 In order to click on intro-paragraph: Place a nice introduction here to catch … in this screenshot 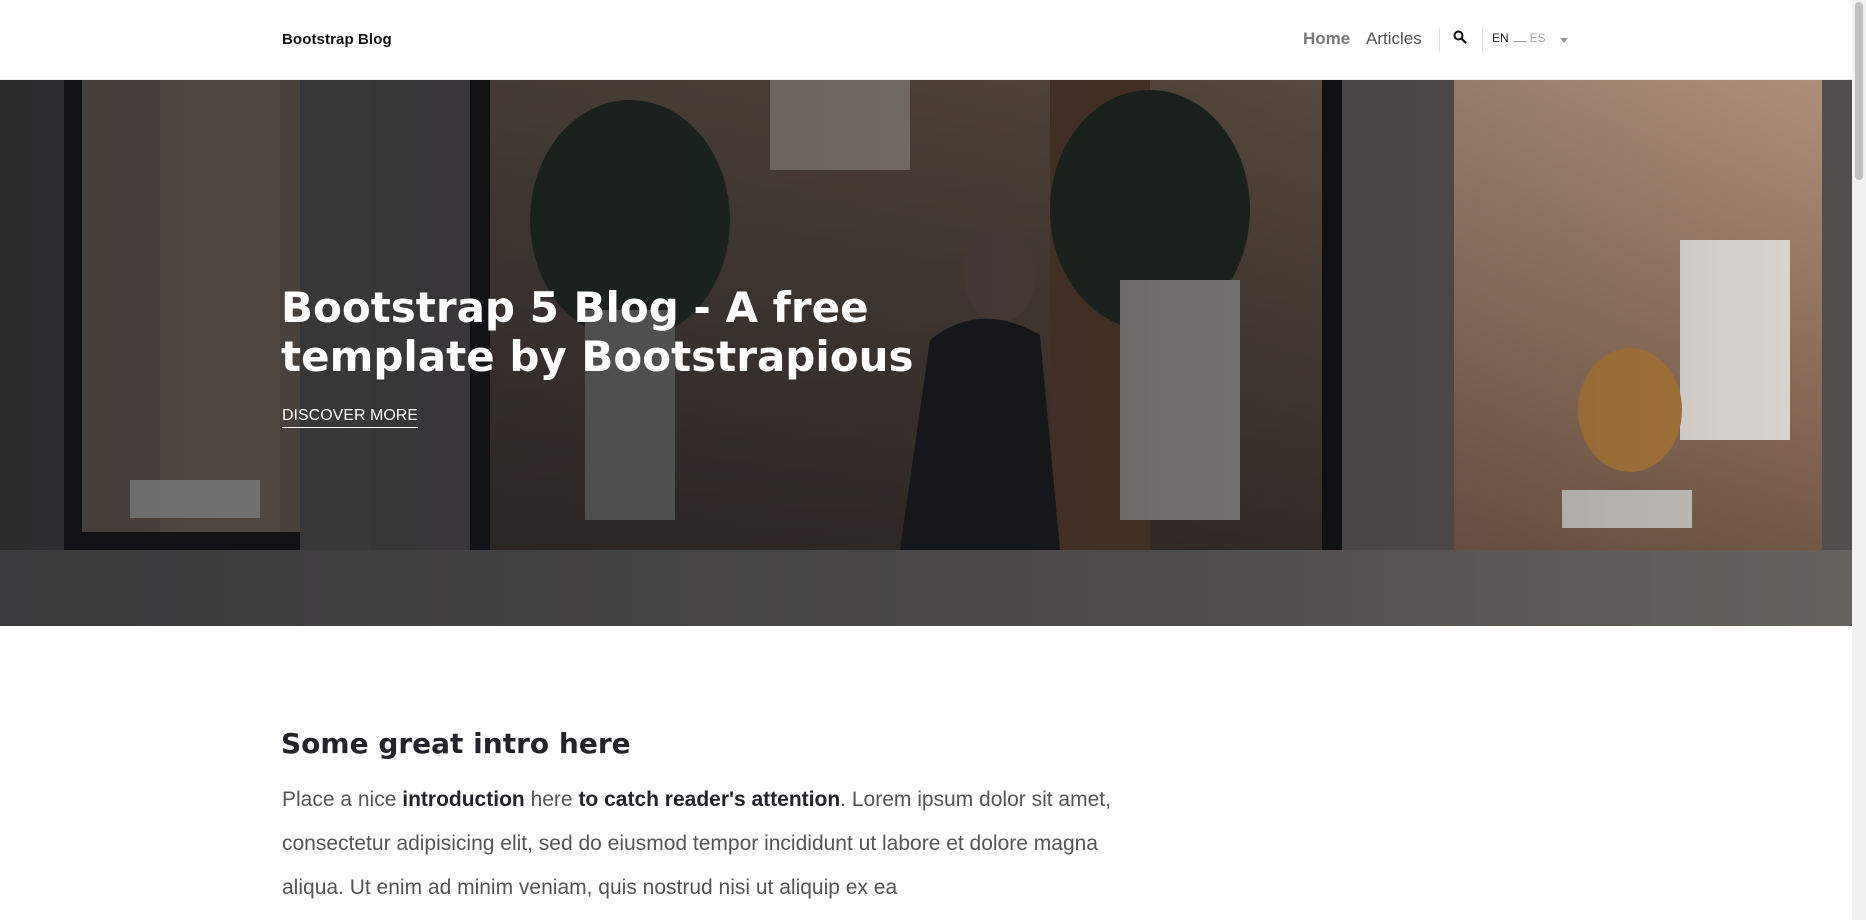, I will do `click(712, 844)`.